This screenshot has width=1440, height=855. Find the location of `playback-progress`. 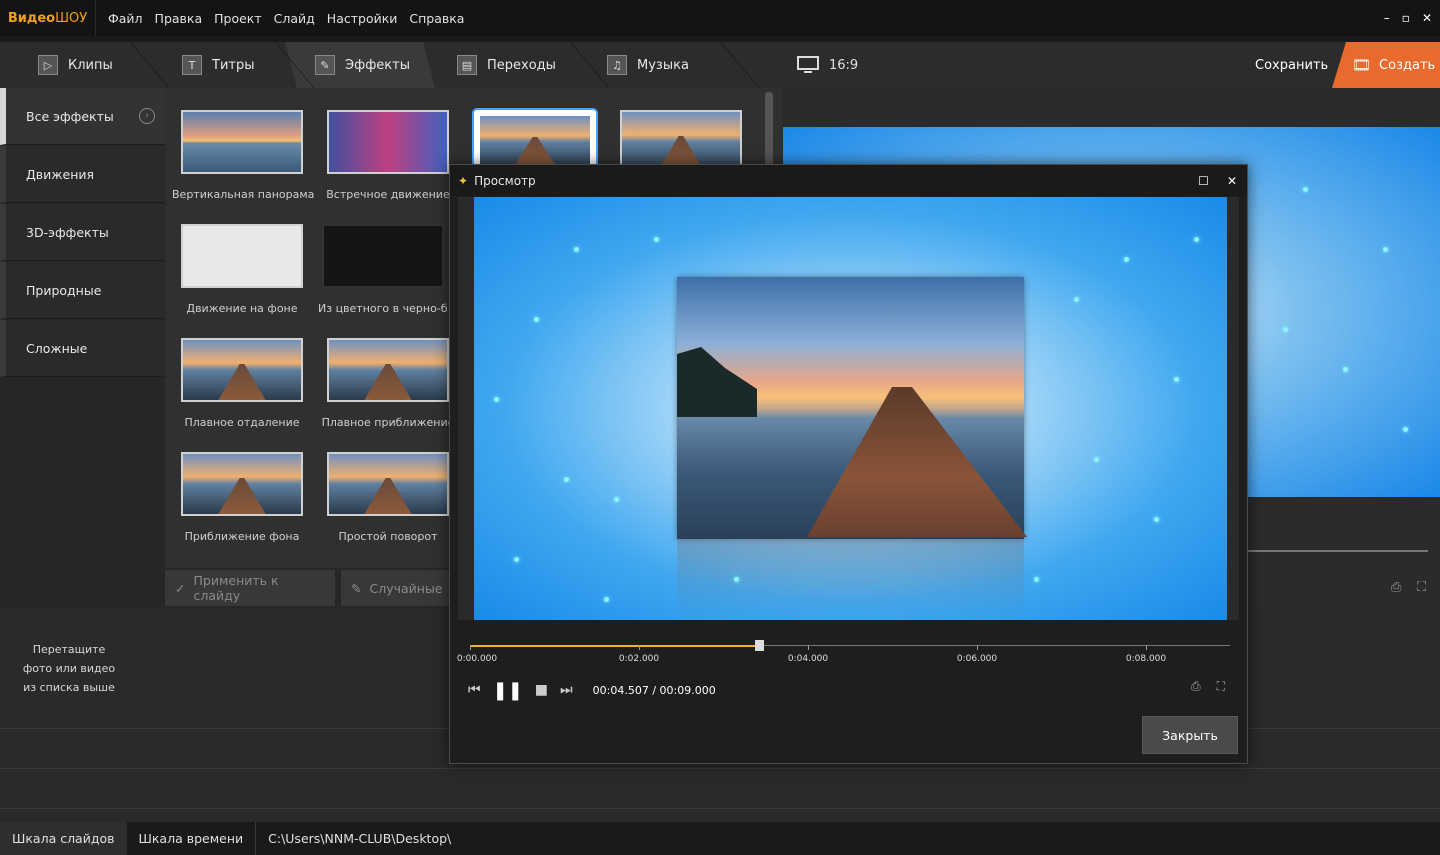

playback-progress is located at coordinates (614, 646).